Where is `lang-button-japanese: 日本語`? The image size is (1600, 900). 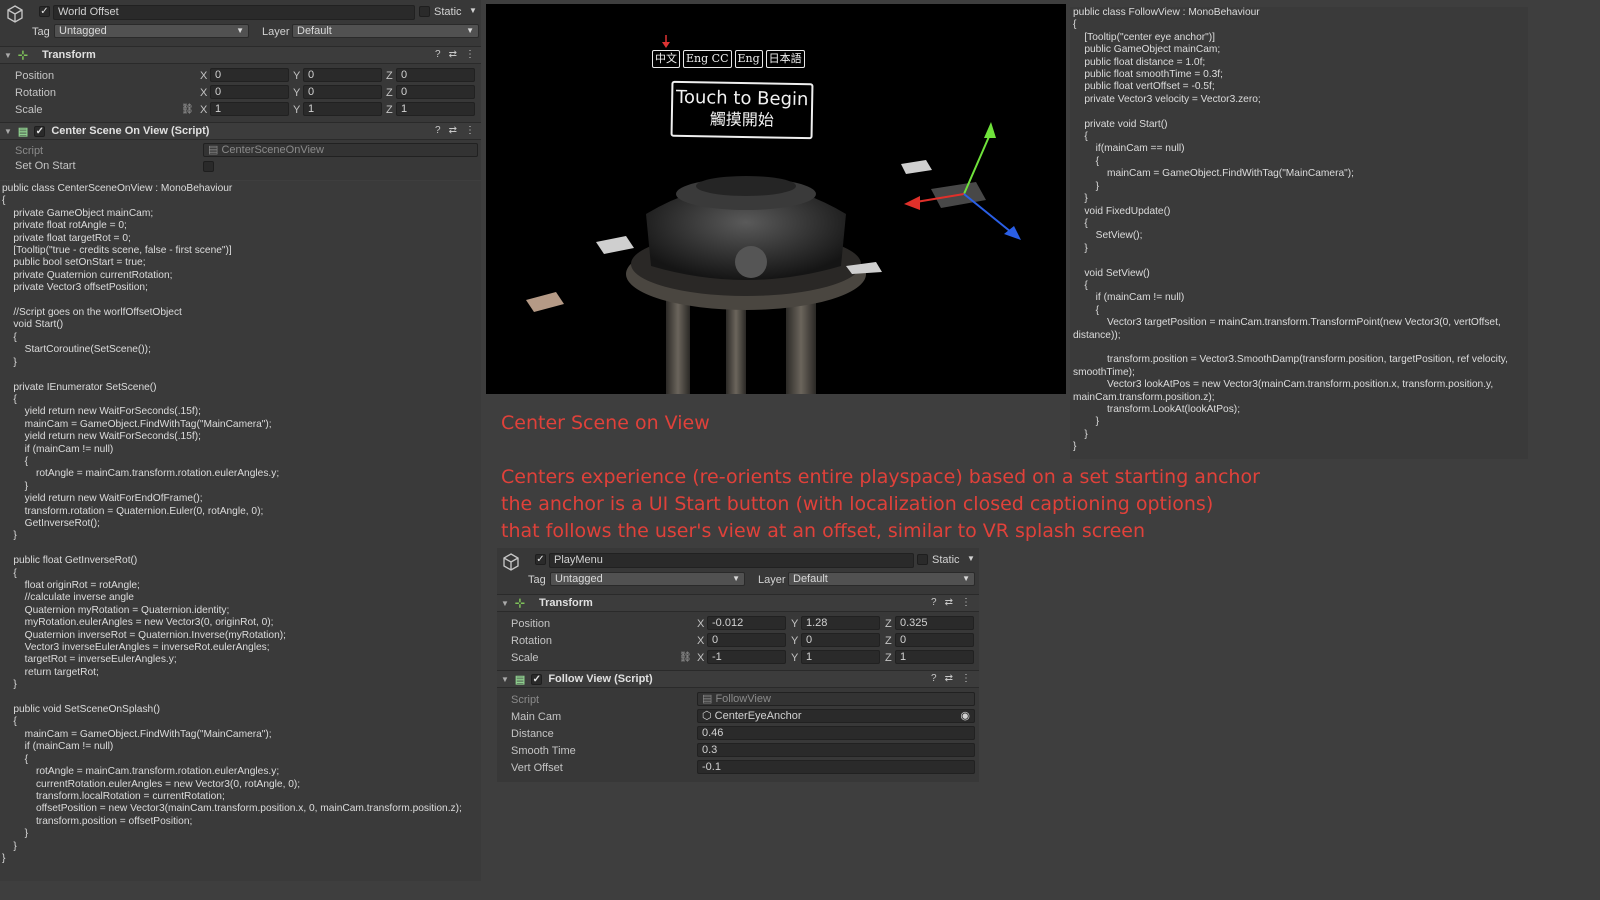 lang-button-japanese: 日本語 is located at coordinates (785, 59).